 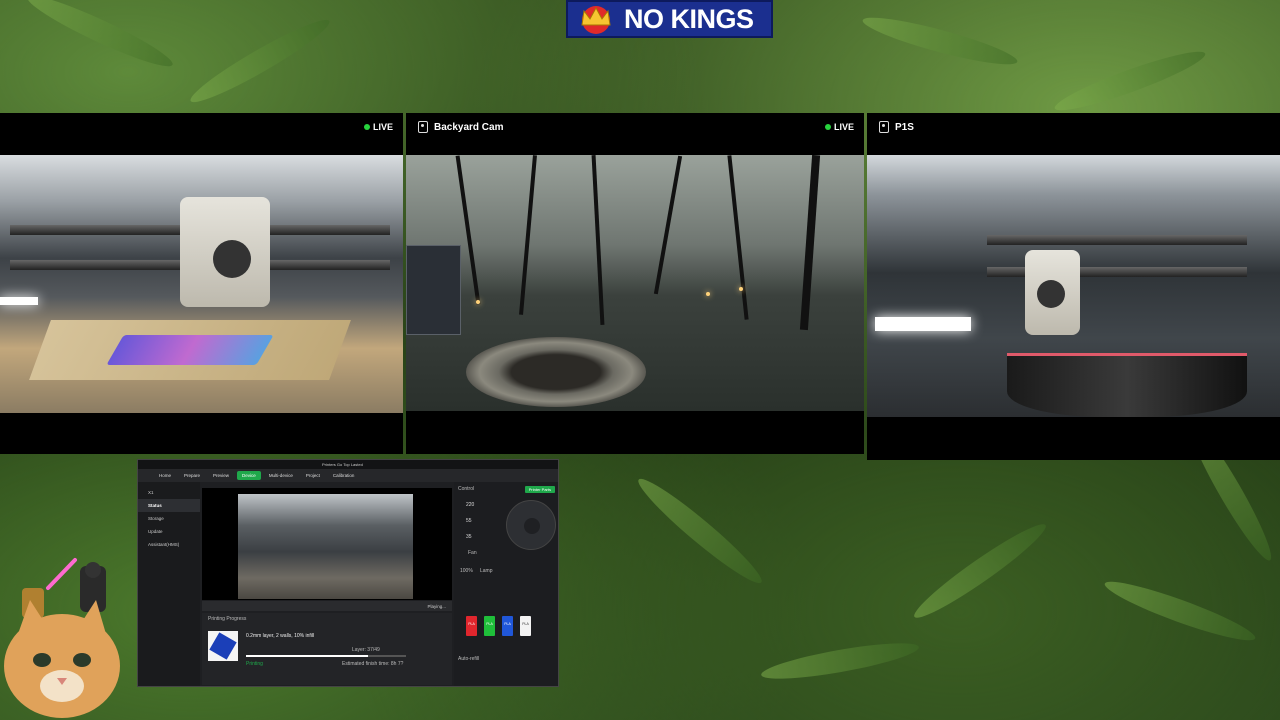 What do you see at coordinates (223, 646) in the screenshot?
I see `model-thumbnail` at bounding box center [223, 646].